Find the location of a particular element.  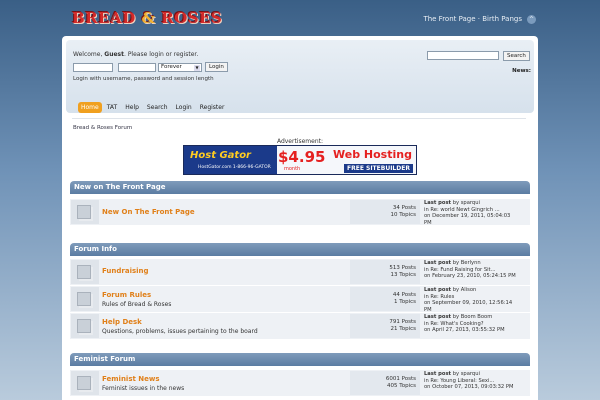

header-tagline: The Front Page · Birth Pangs is located at coordinates (472, 19).